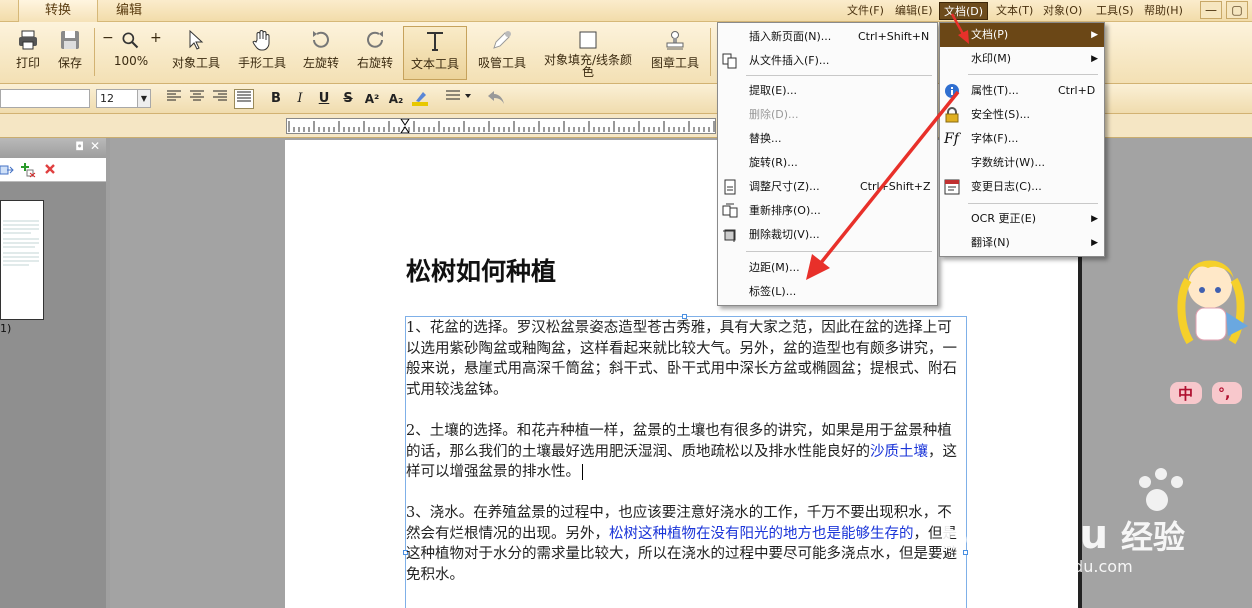 The image size is (1252, 608). What do you see at coordinates (70, 53) in the screenshot?
I see `save-button: 保存` at bounding box center [70, 53].